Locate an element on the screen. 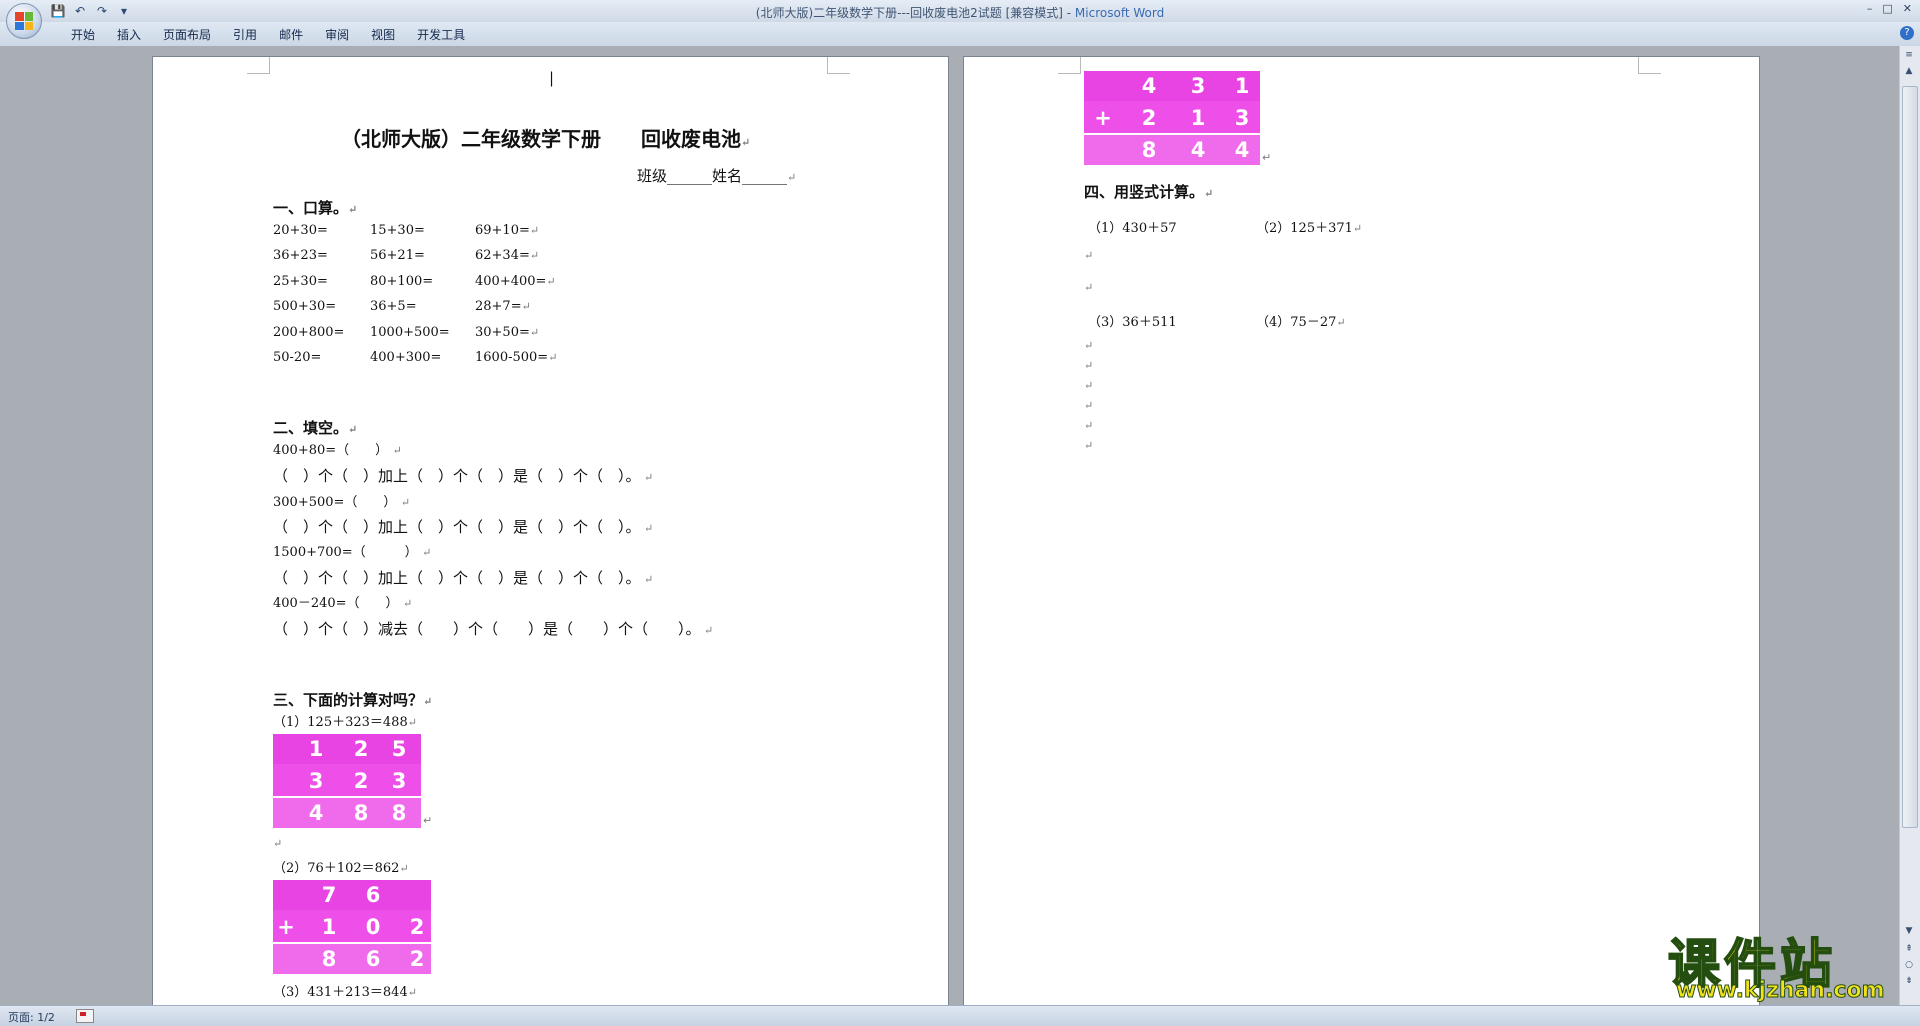 The image size is (1920, 1026). oral-expression: 69+10= is located at coordinates (502, 230).